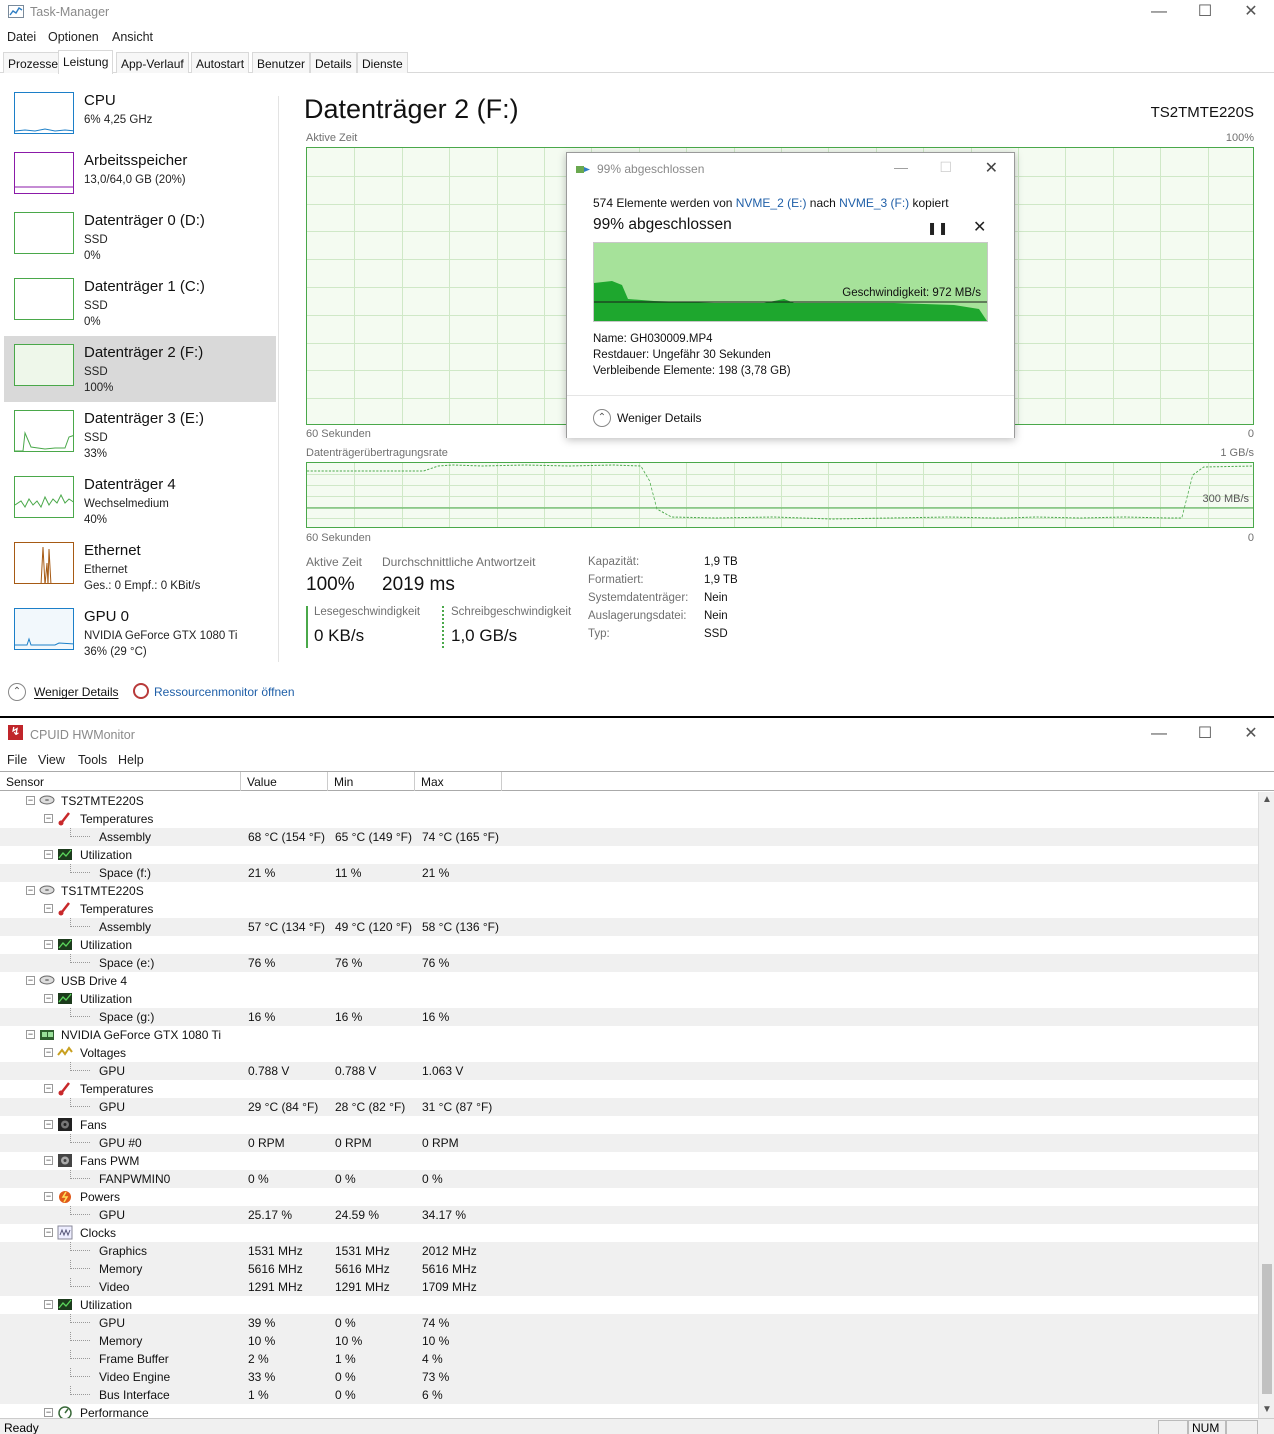  I want to click on sensor-row: GPU 0.788 V 0.788 V 1.063 V, so click(629, 1071).